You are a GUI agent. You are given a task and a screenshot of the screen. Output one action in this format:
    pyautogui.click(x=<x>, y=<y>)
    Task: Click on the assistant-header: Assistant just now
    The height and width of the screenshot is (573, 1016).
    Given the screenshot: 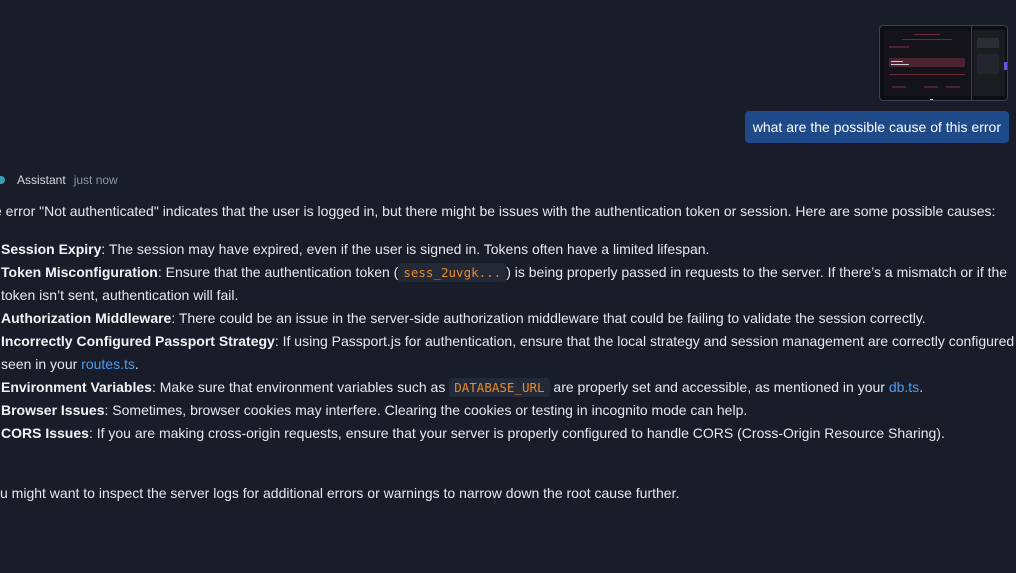 What is the action you would take?
    pyautogui.click(x=59, y=180)
    